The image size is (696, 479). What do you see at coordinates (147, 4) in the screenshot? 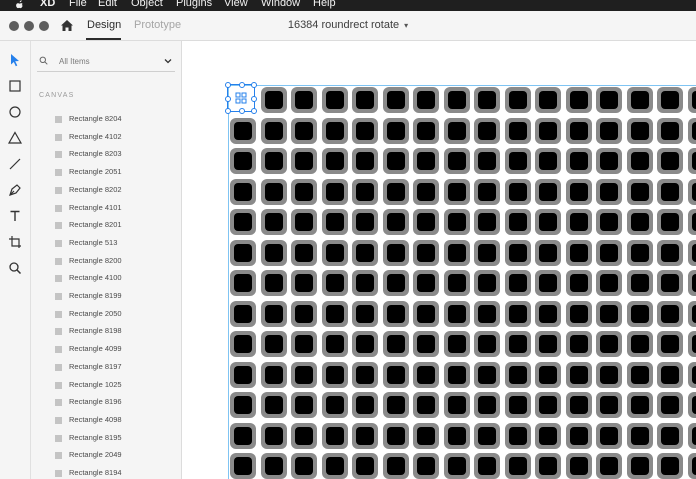
I see `menu-object: Object` at bounding box center [147, 4].